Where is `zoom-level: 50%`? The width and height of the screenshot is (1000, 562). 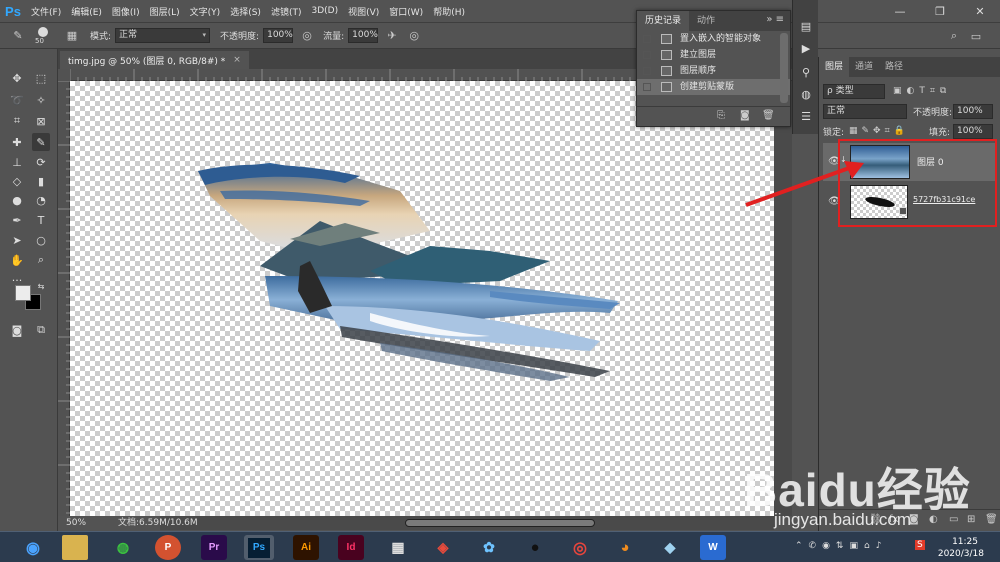
zoom-level: 50% is located at coordinates (78, 523).